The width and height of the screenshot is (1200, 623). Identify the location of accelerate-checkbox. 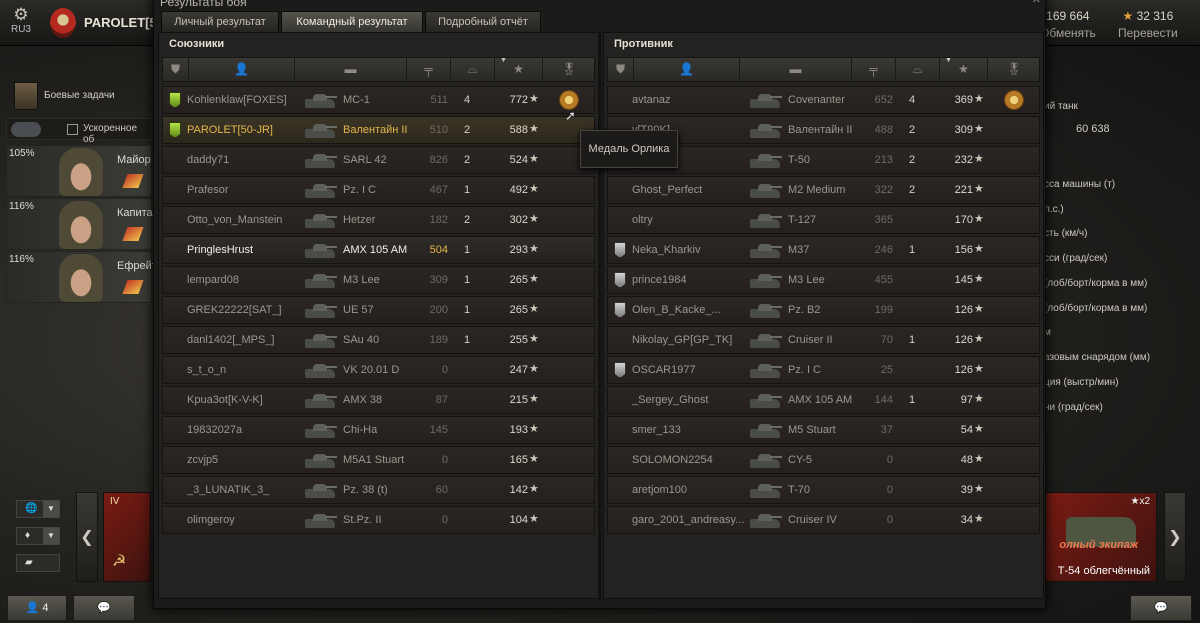
(72, 129).